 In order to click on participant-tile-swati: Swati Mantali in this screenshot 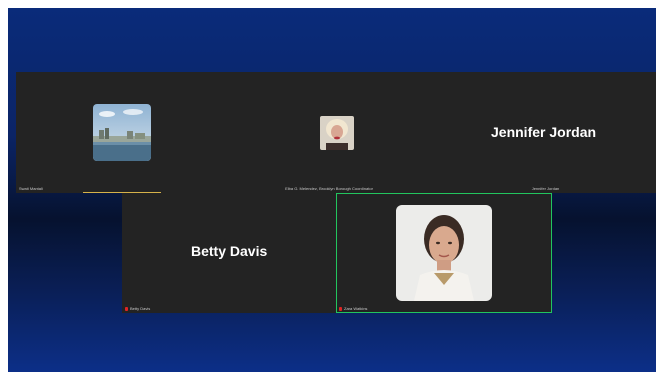, I will do `click(119, 132)`.